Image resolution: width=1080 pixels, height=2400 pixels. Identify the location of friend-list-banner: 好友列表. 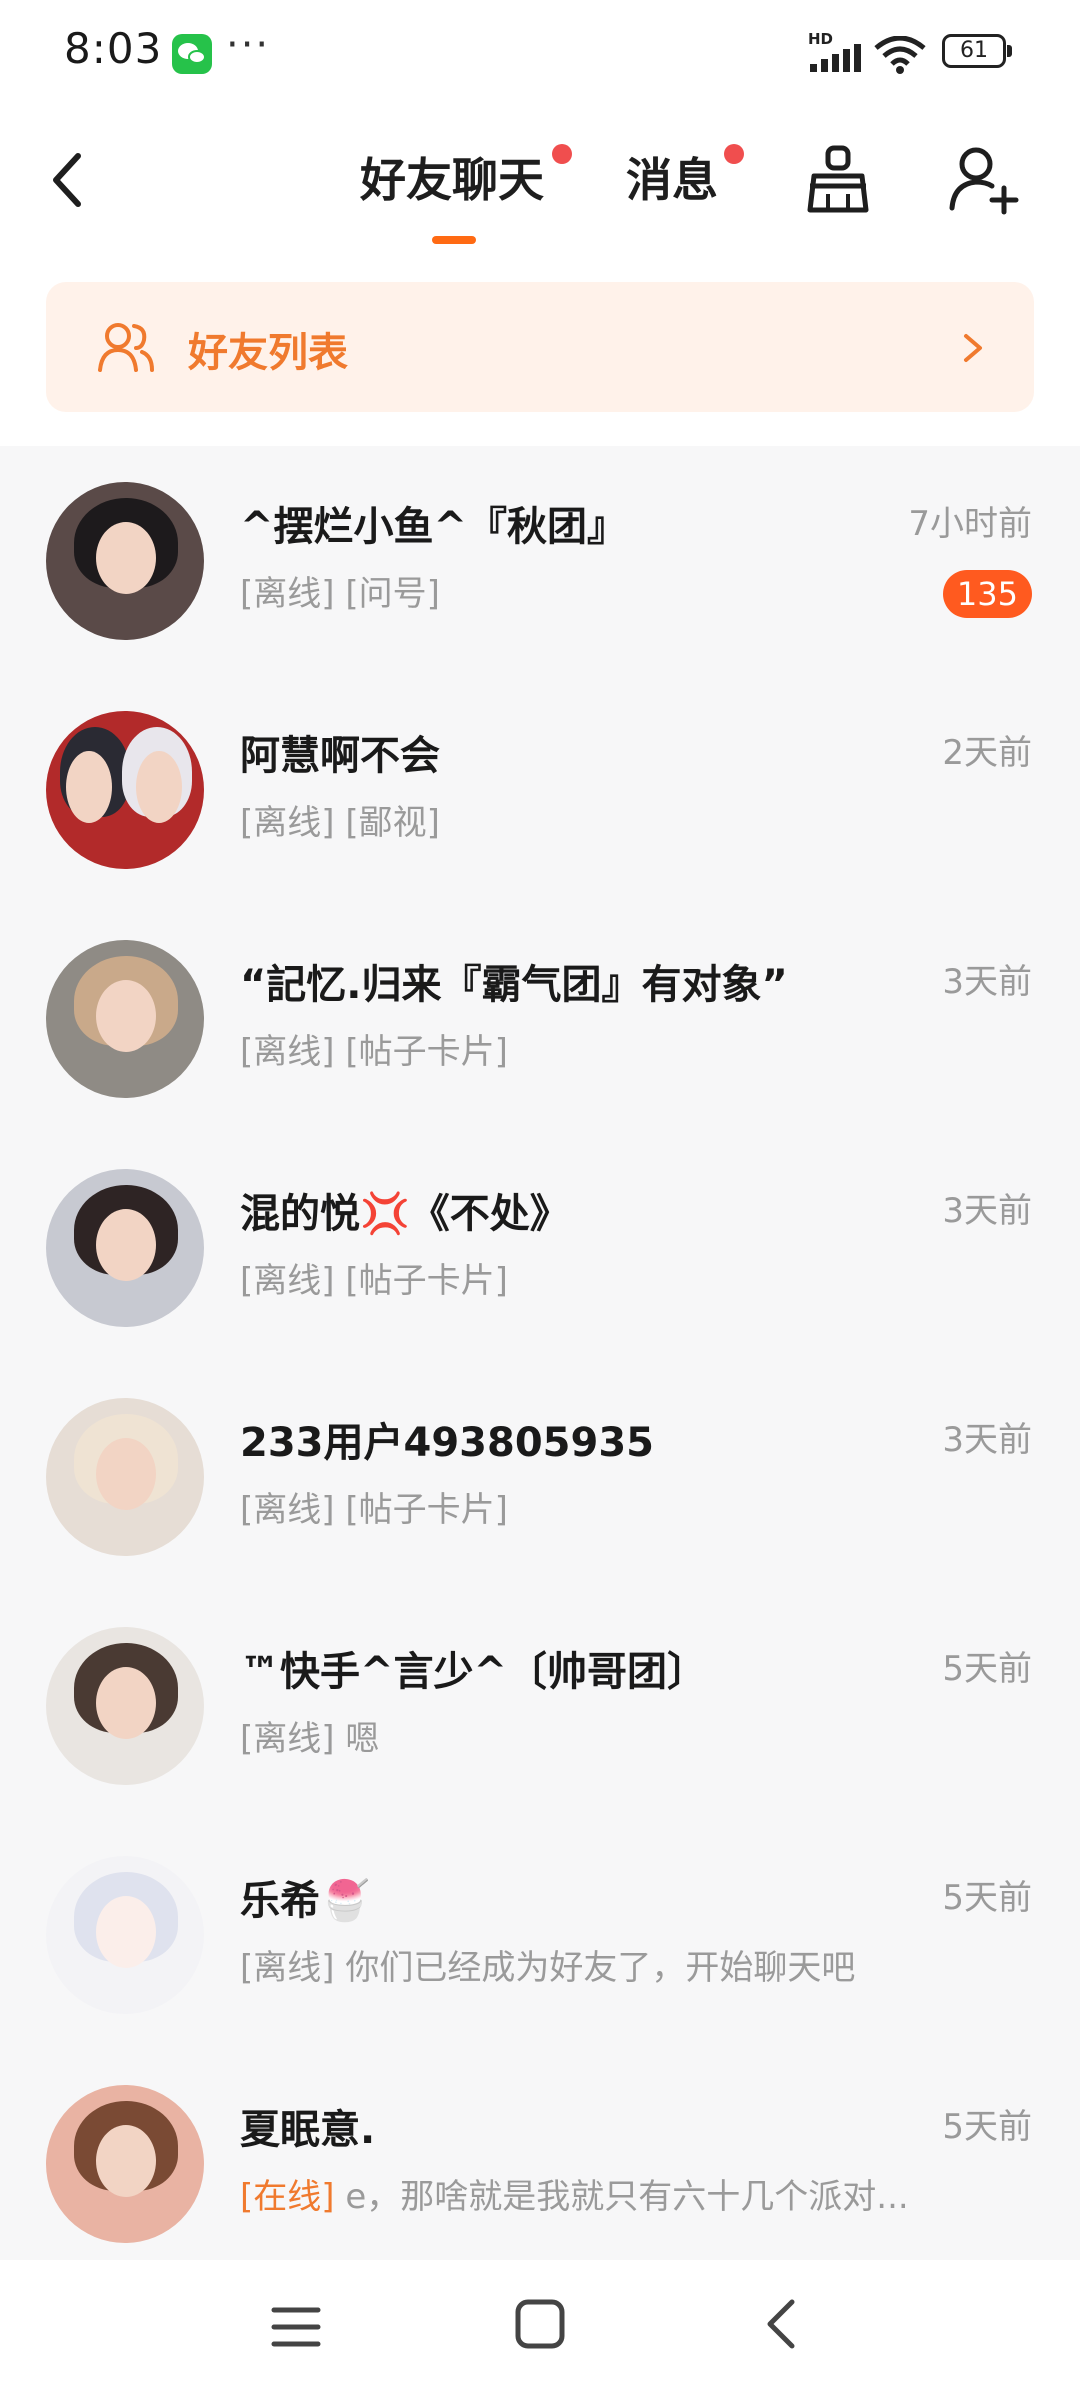
(540, 347).